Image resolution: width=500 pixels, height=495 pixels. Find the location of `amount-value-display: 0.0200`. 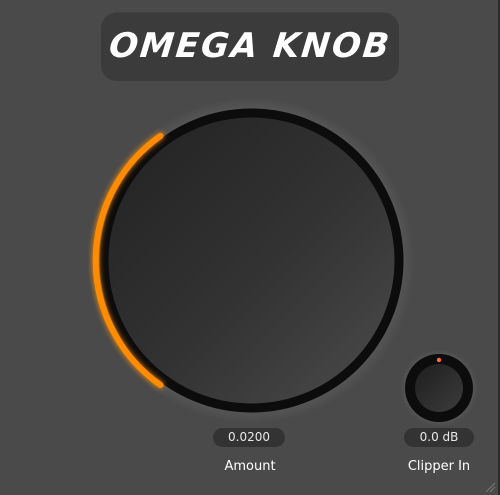

amount-value-display: 0.0200 is located at coordinates (249, 437).